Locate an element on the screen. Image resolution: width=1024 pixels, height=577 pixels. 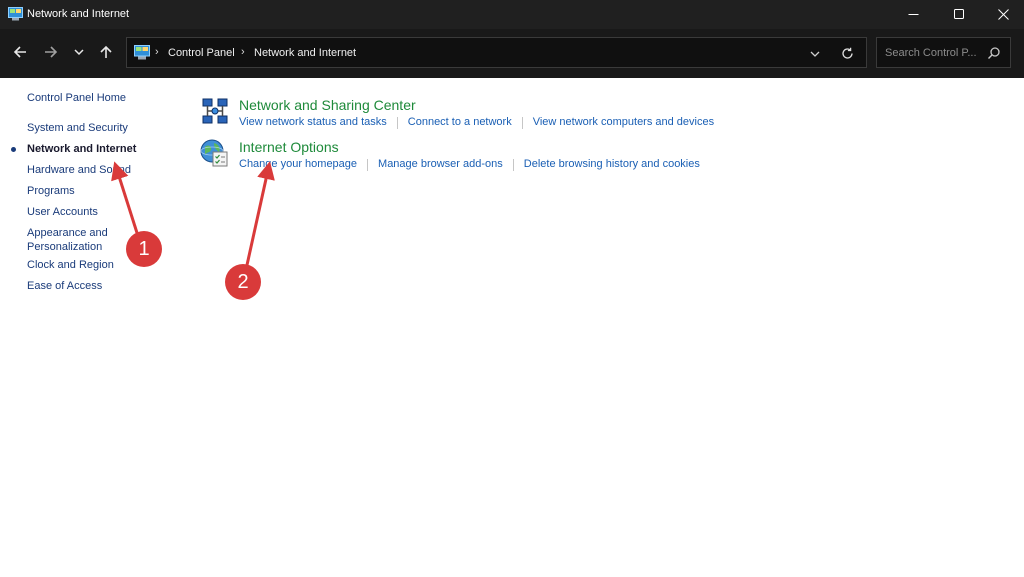
forward-arrow-icon is located at coordinates (51, 52).